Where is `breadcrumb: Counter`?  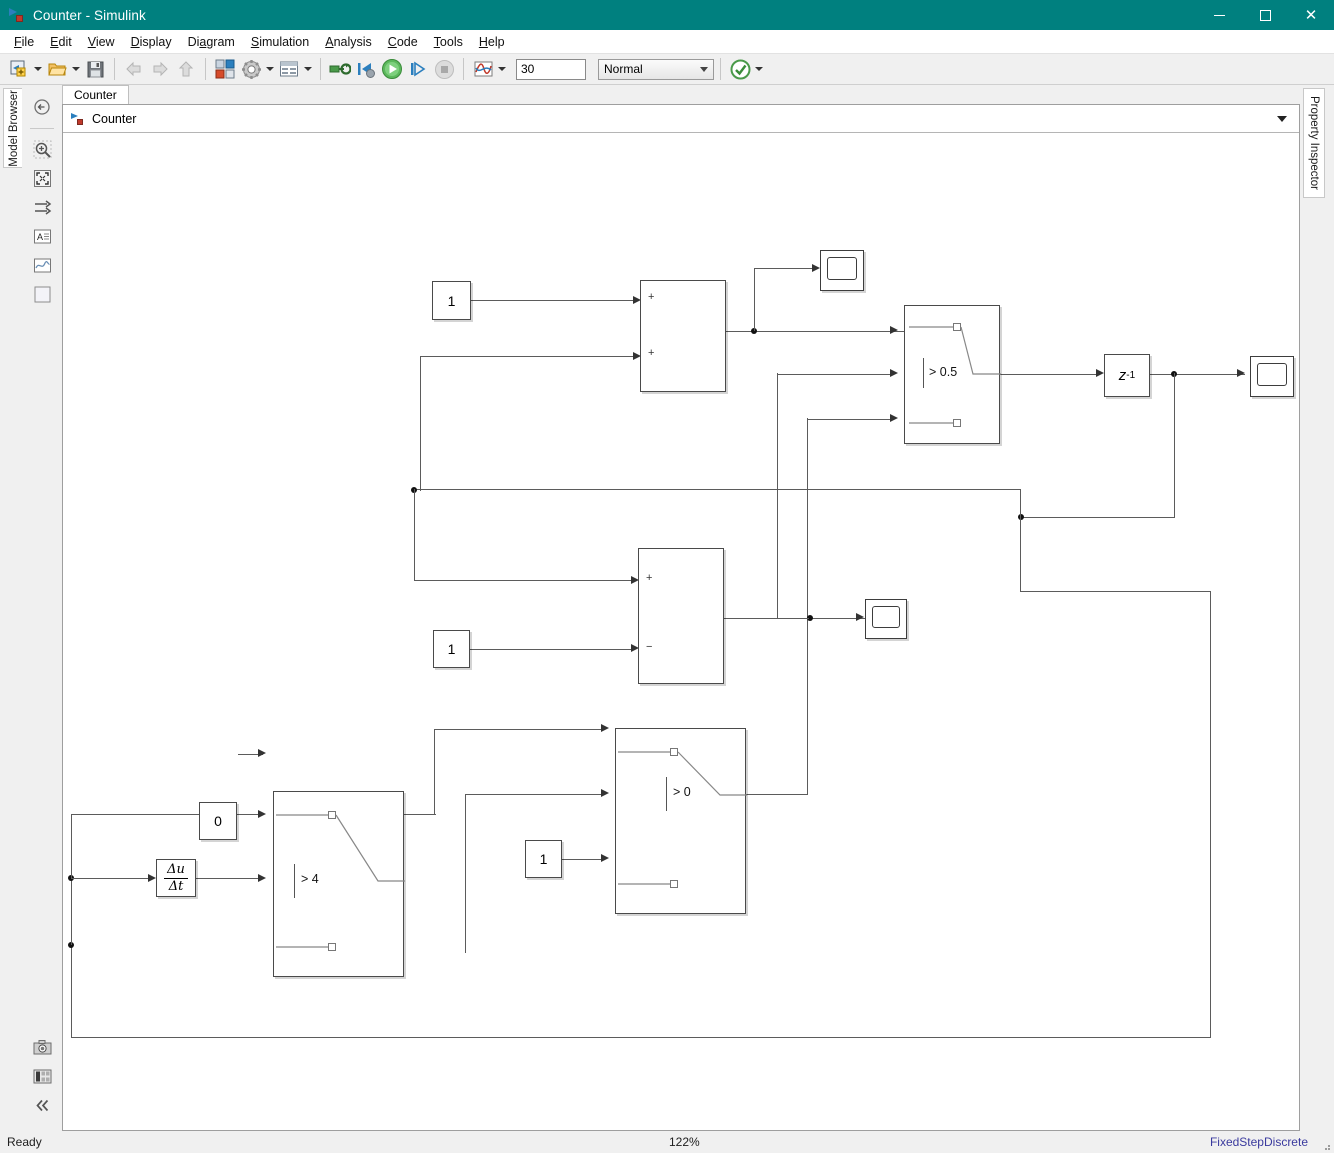
breadcrumb: Counter is located at coordinates (681, 119).